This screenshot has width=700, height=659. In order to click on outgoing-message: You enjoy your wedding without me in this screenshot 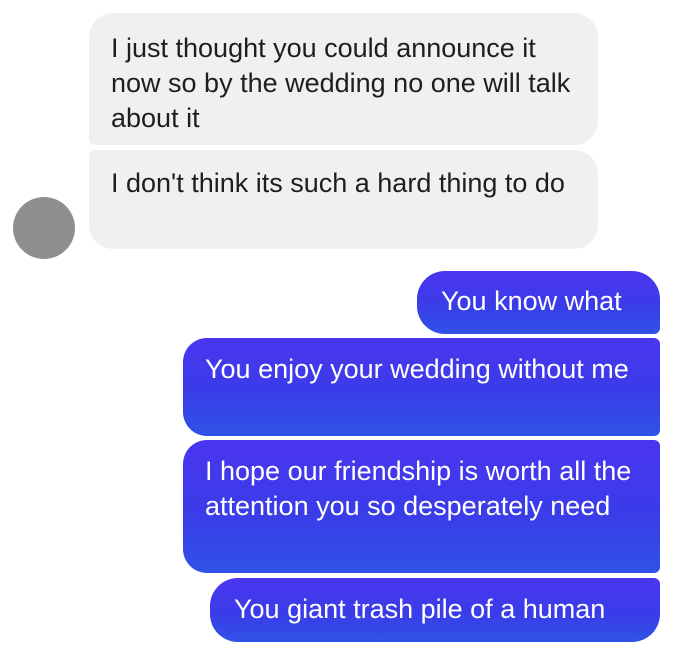, I will do `click(421, 387)`.